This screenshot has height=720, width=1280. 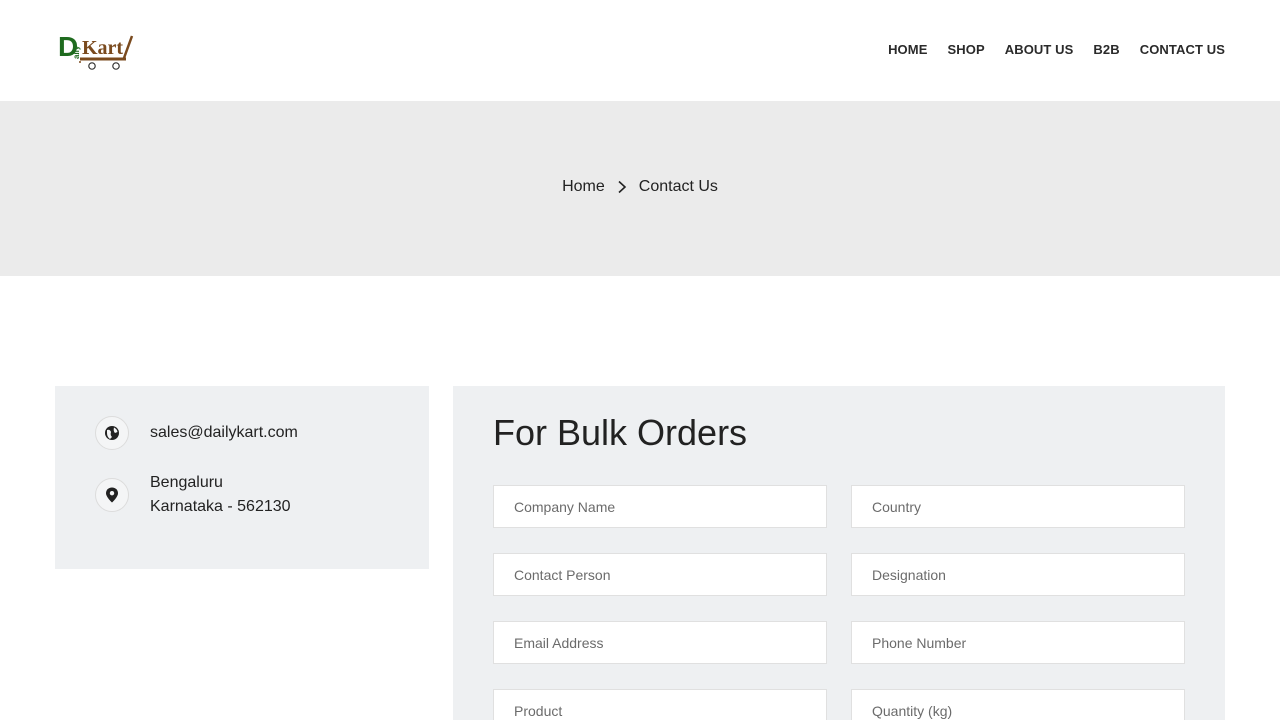 What do you see at coordinates (1182, 49) in the screenshot?
I see `nav-contact-us: CONTACT US` at bounding box center [1182, 49].